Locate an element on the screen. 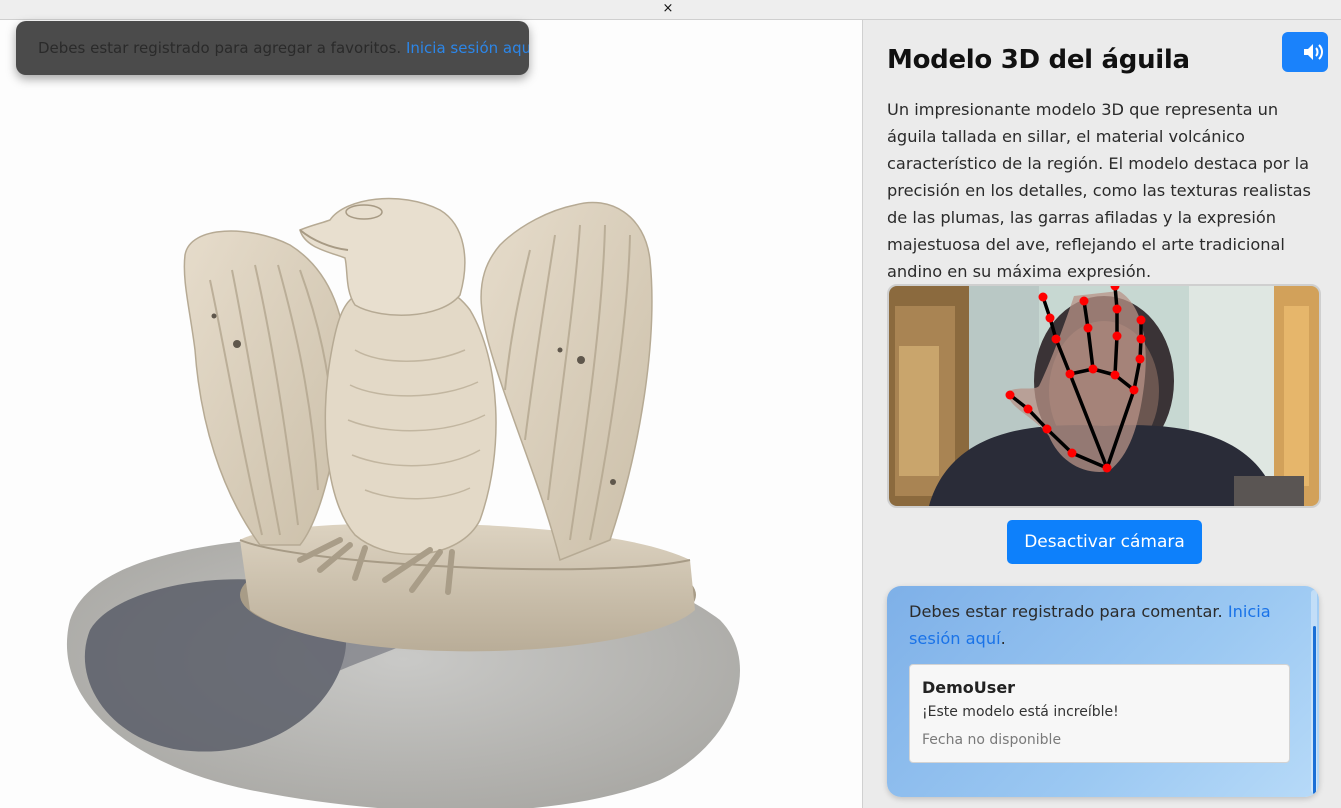 This screenshot has width=1341, height=808. comment-author: DemoUser is located at coordinates (969, 687).